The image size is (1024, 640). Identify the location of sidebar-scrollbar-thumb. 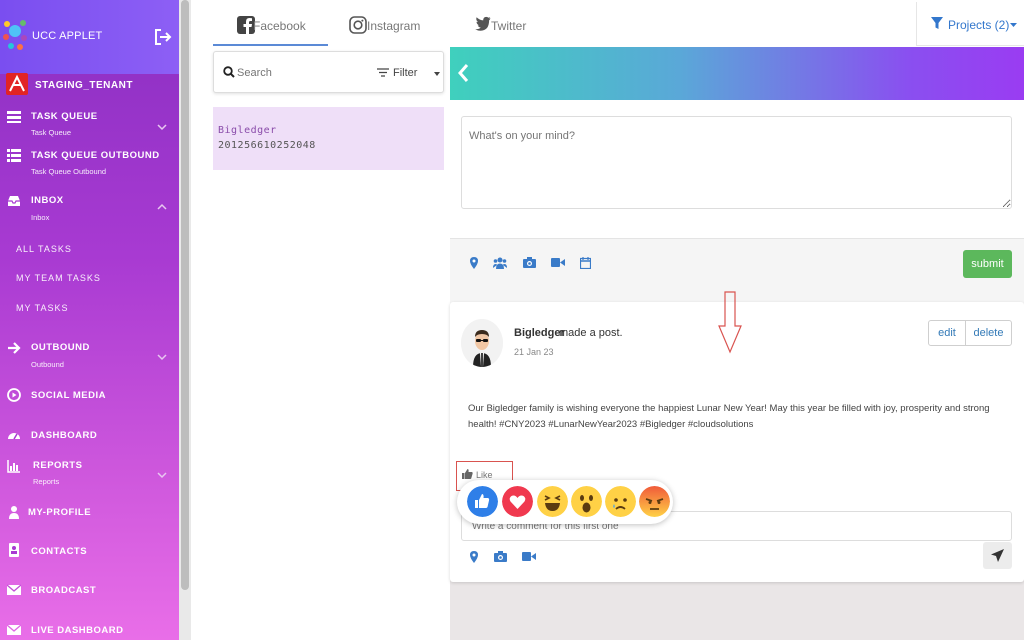
(185, 295).